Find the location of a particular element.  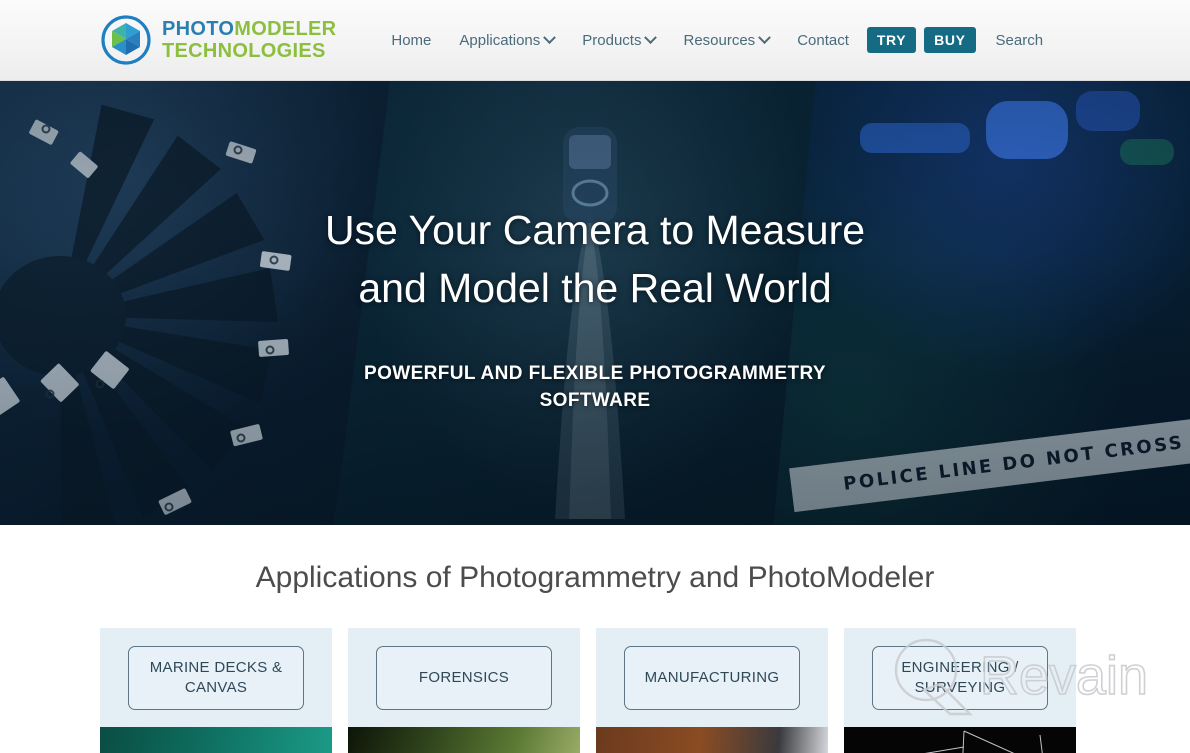

photomodeler-cube-logo-icon is located at coordinates (126, 40).